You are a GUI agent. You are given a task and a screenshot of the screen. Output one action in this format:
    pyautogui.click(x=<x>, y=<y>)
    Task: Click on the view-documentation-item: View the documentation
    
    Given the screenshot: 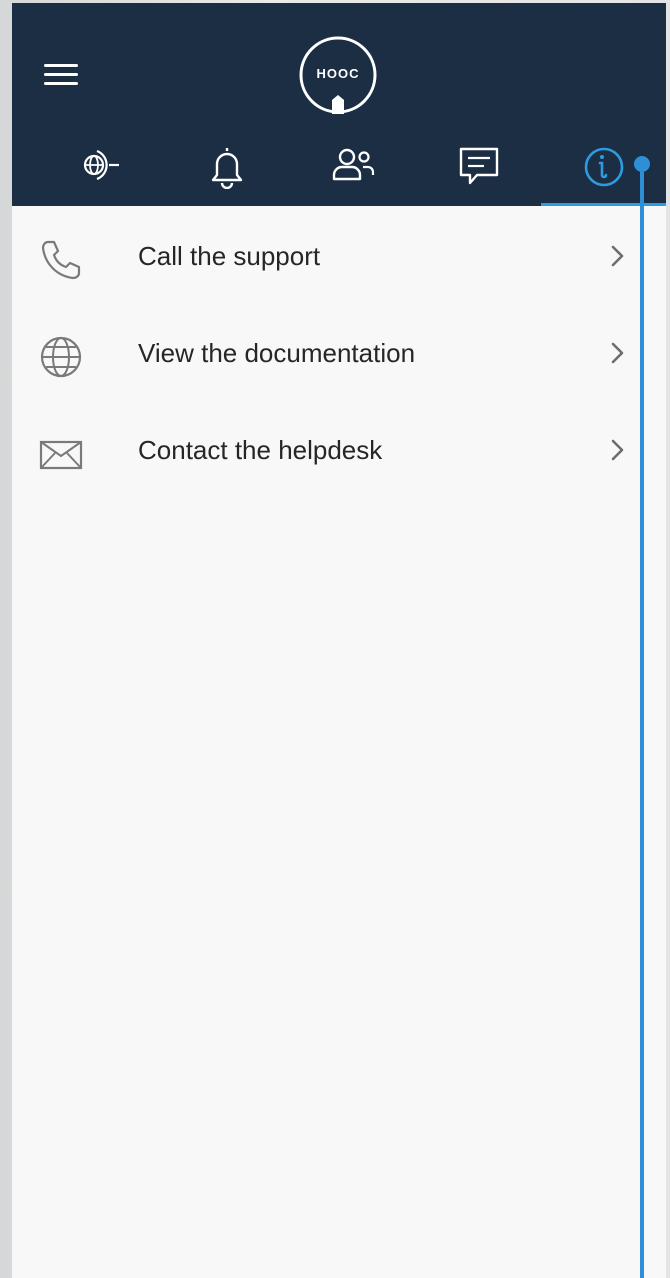 What is the action you would take?
    pyautogui.click(x=339, y=351)
    